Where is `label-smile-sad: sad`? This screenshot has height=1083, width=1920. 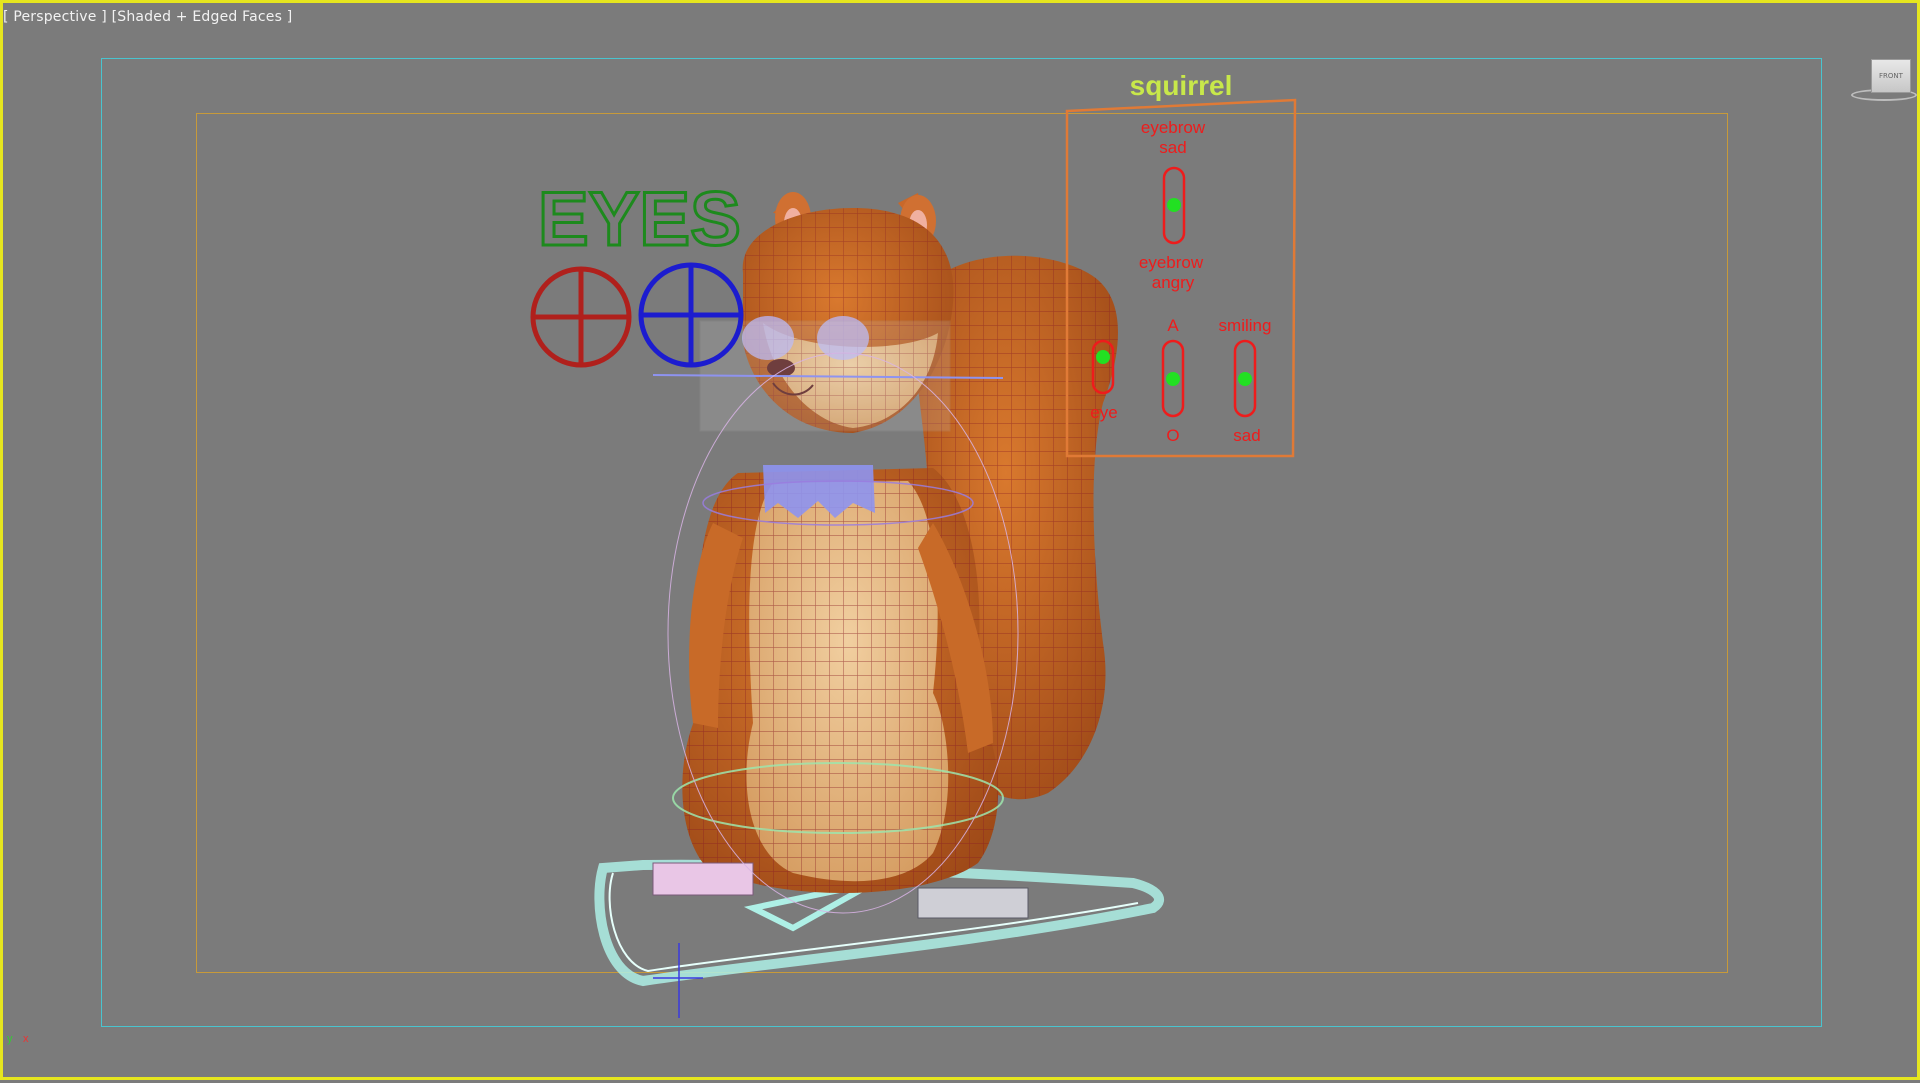 label-smile-sad: sad is located at coordinates (1246, 435).